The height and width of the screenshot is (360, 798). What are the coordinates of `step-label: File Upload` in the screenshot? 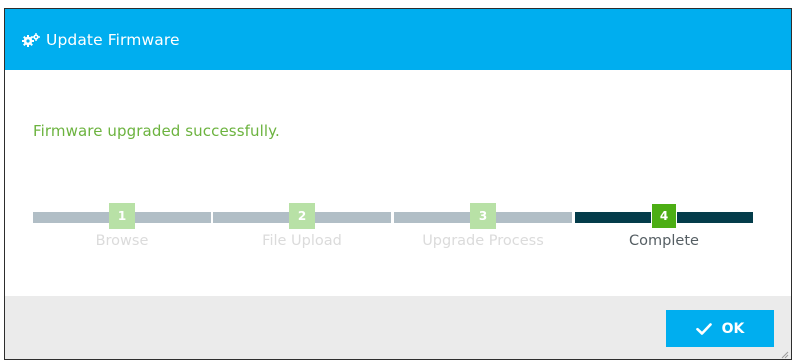 It's located at (302, 241).